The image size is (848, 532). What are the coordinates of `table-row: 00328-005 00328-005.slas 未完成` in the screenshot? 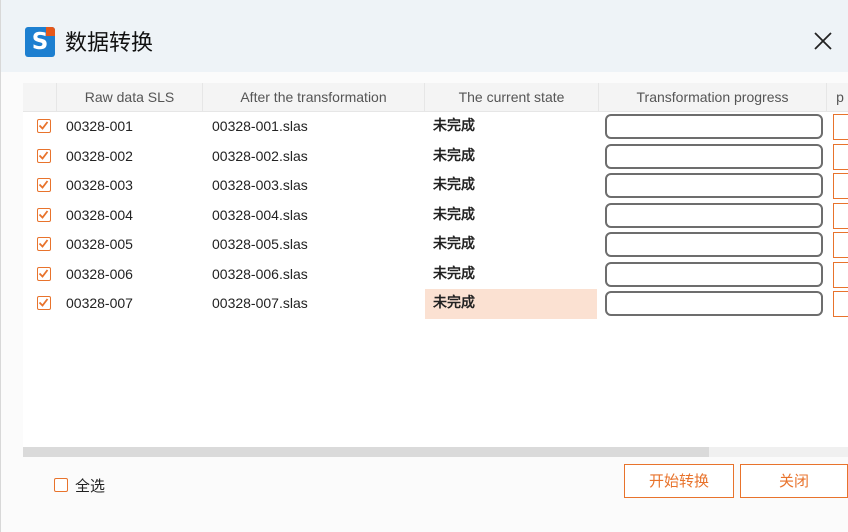 It's located at (435, 245).